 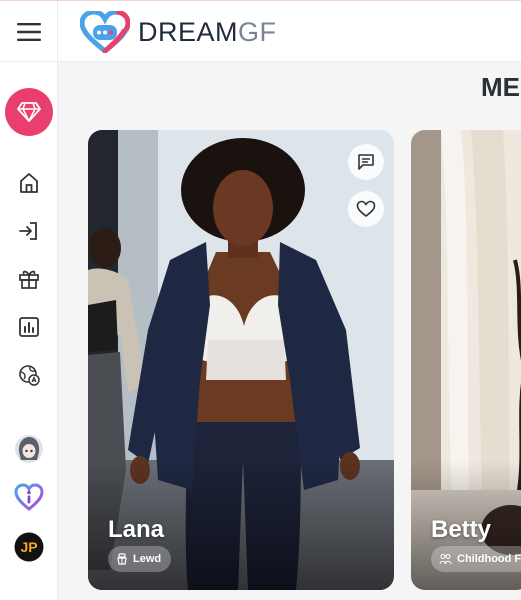 I want to click on home-icon, so click(x=29, y=183).